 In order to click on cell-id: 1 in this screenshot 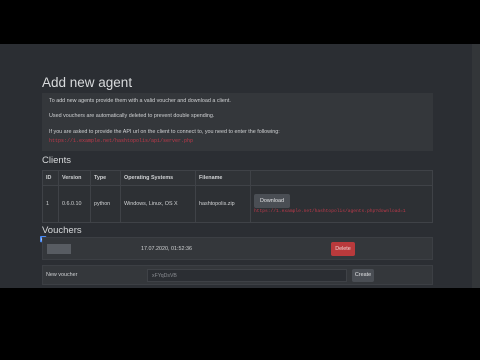, I will do `click(50, 204)`.